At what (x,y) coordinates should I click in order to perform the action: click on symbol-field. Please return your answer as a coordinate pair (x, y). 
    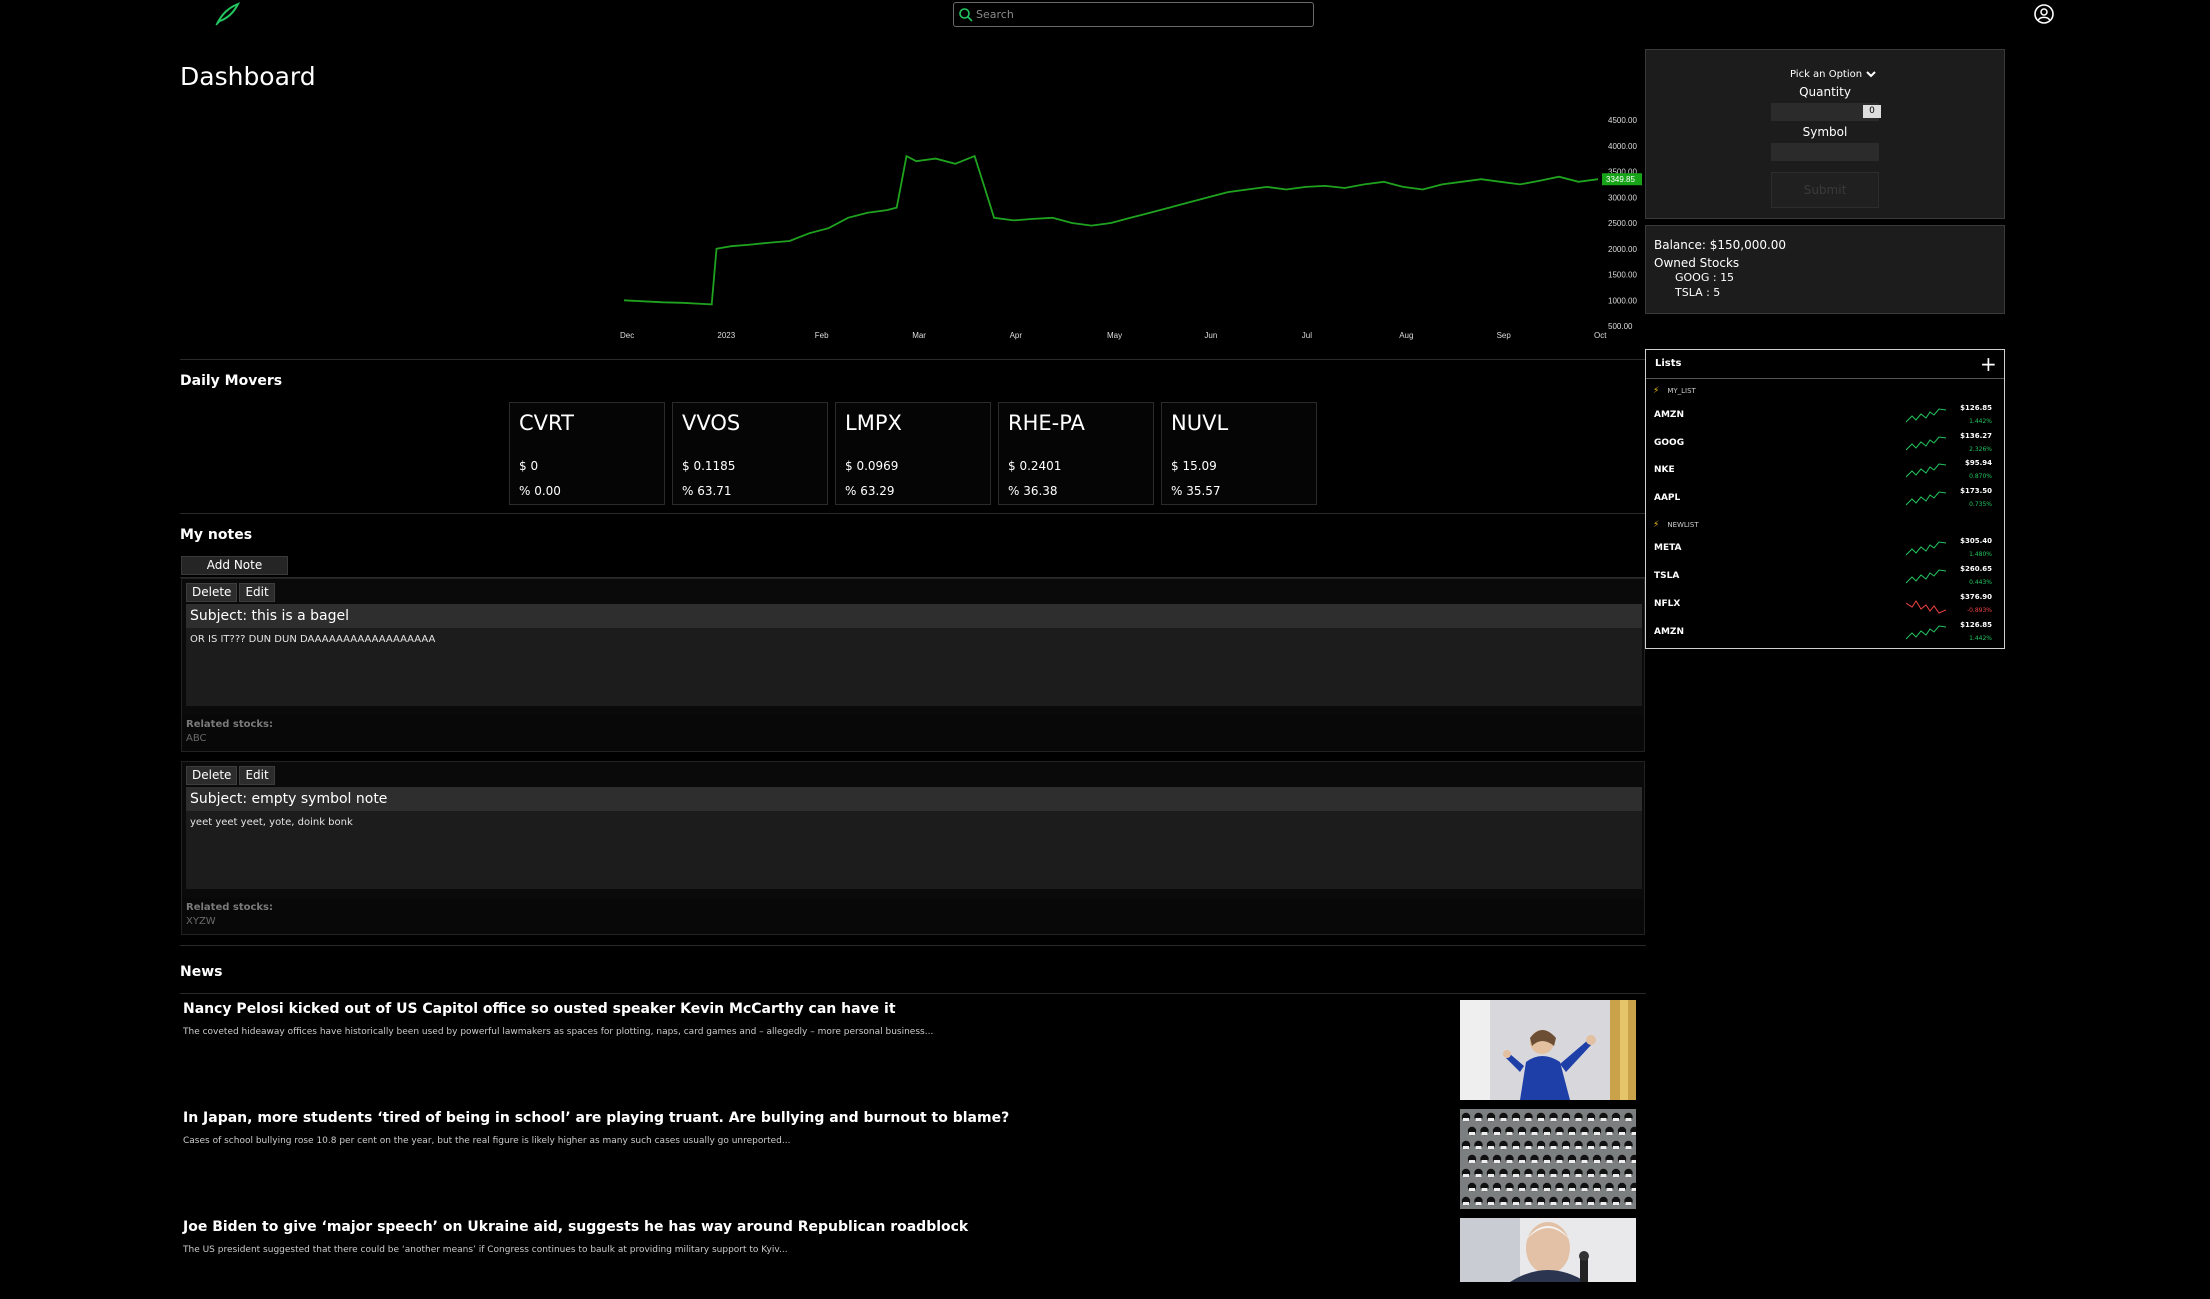
    Looking at the image, I should click on (1825, 152).